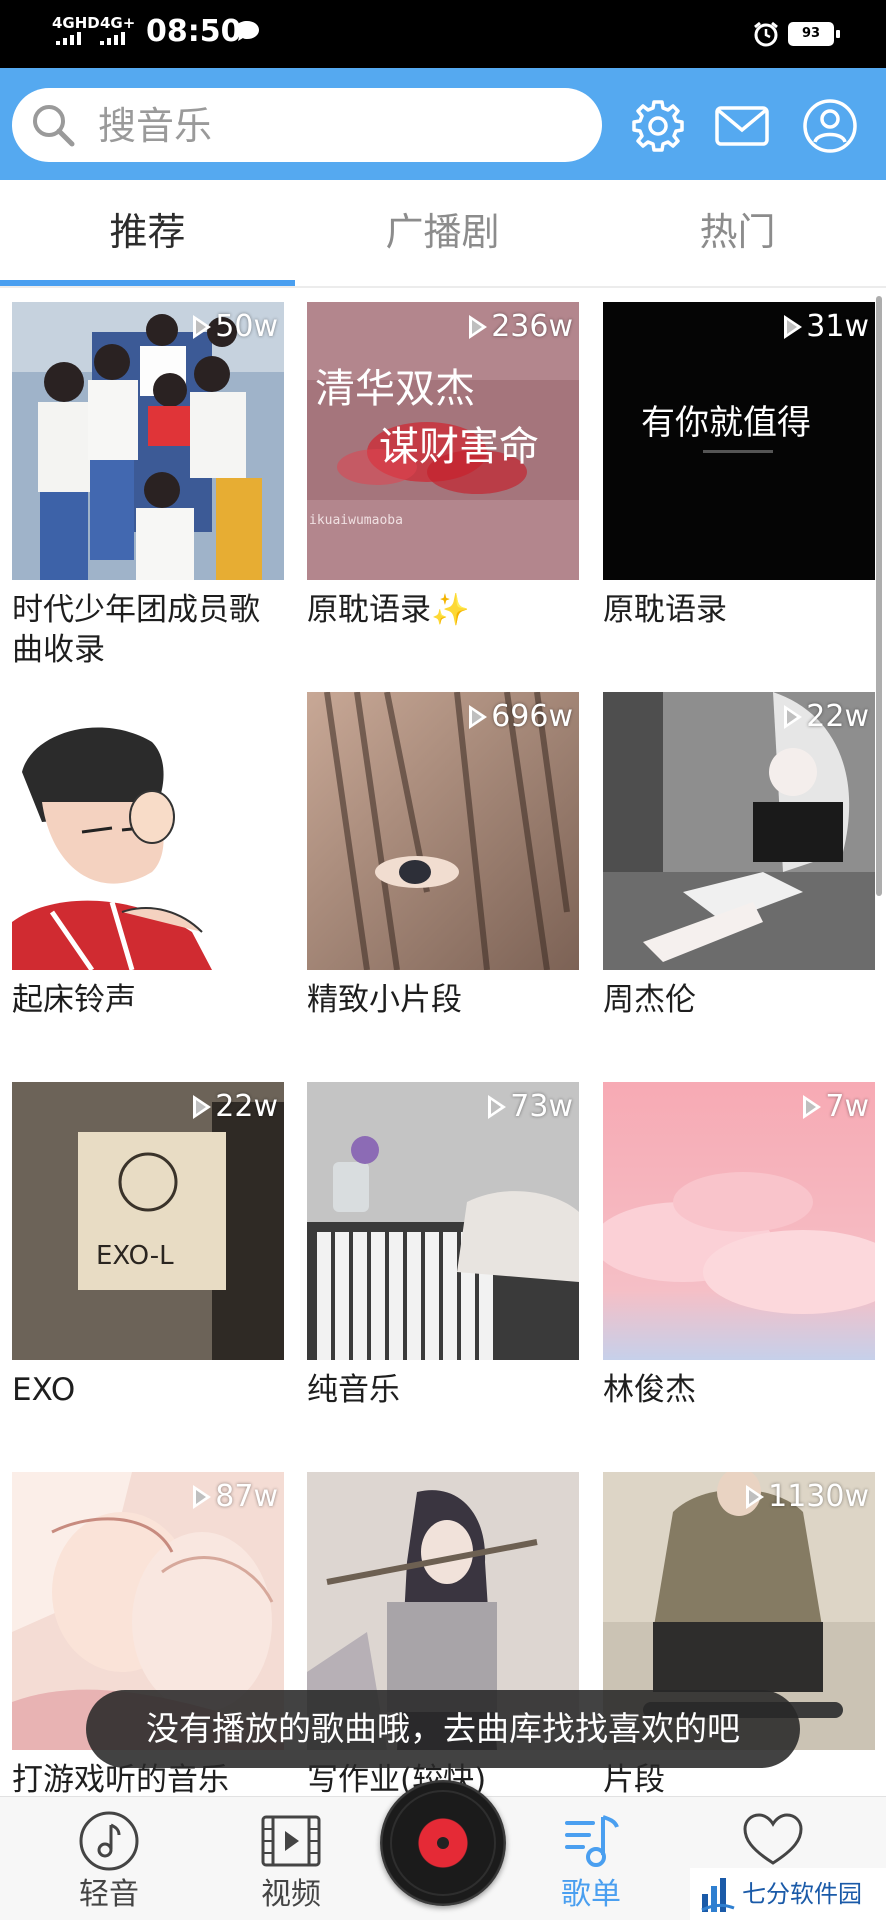  I want to click on cover-text: 谋财害命, so click(459, 447).